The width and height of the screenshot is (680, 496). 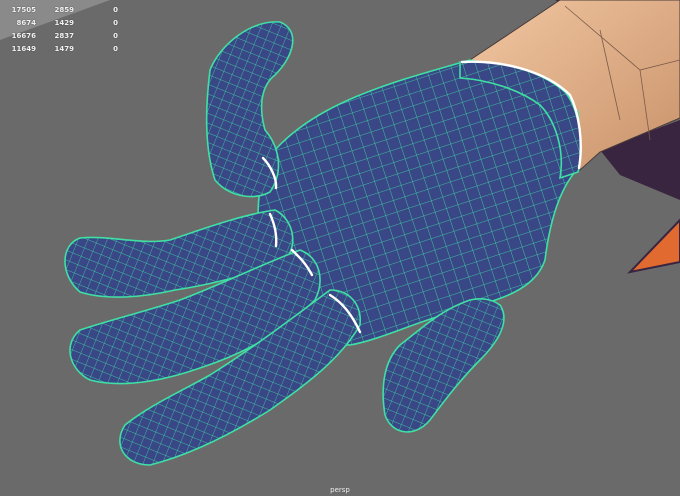 I want to click on hud-value: 11649, so click(x=23, y=49).